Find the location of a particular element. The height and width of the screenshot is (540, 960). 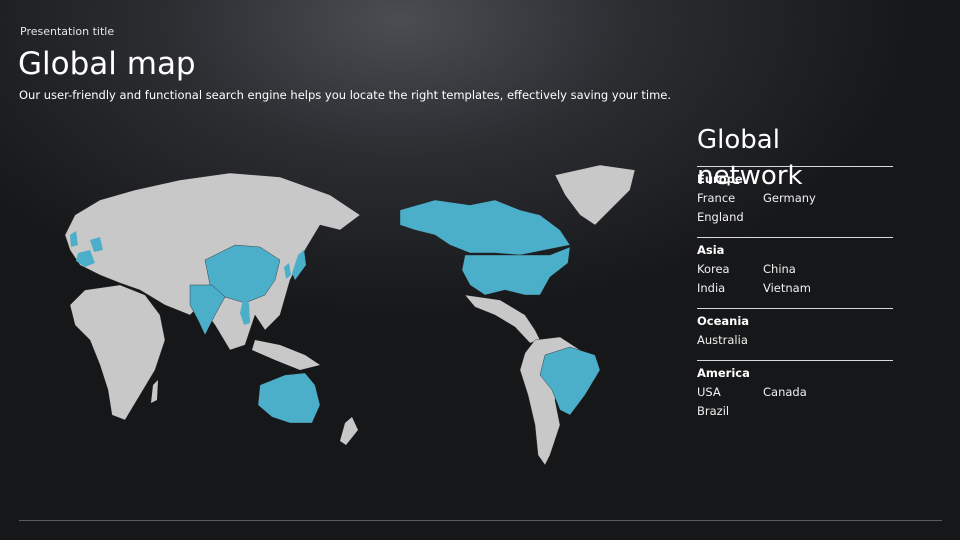

region-name: Asia is located at coordinates (711, 250).